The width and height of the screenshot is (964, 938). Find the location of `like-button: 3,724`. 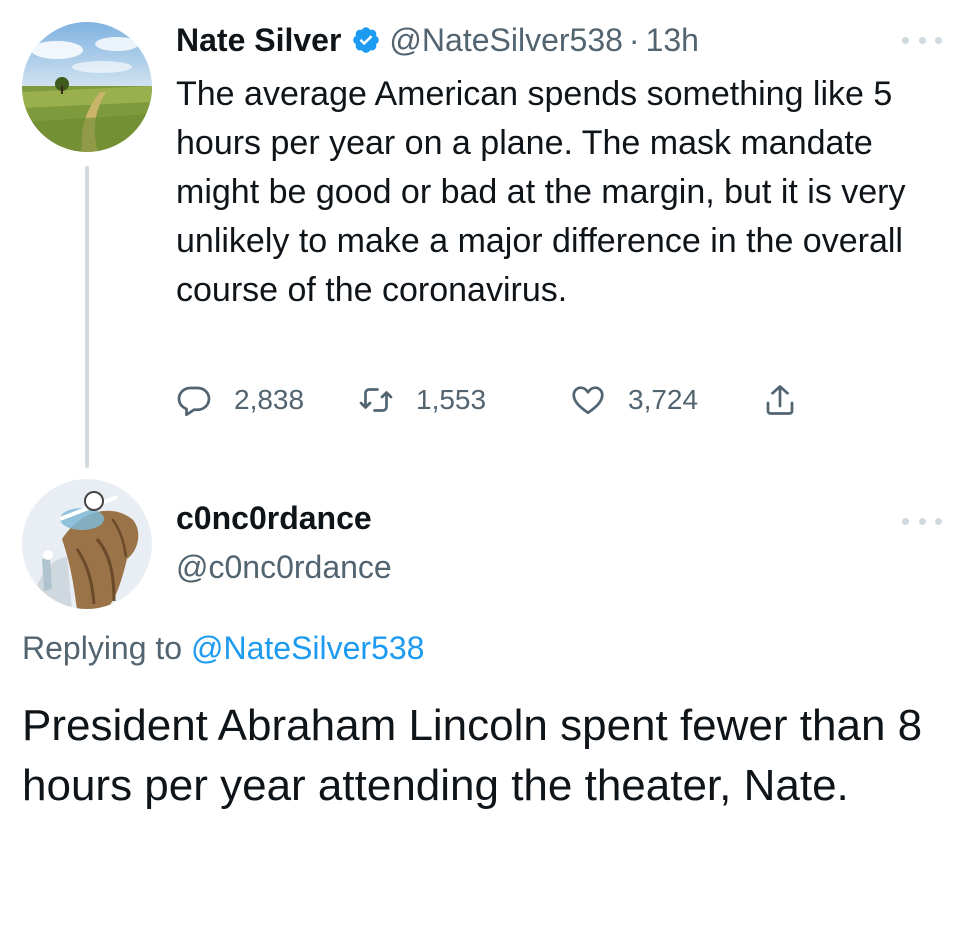

like-button: 3,724 is located at coordinates (634, 400).